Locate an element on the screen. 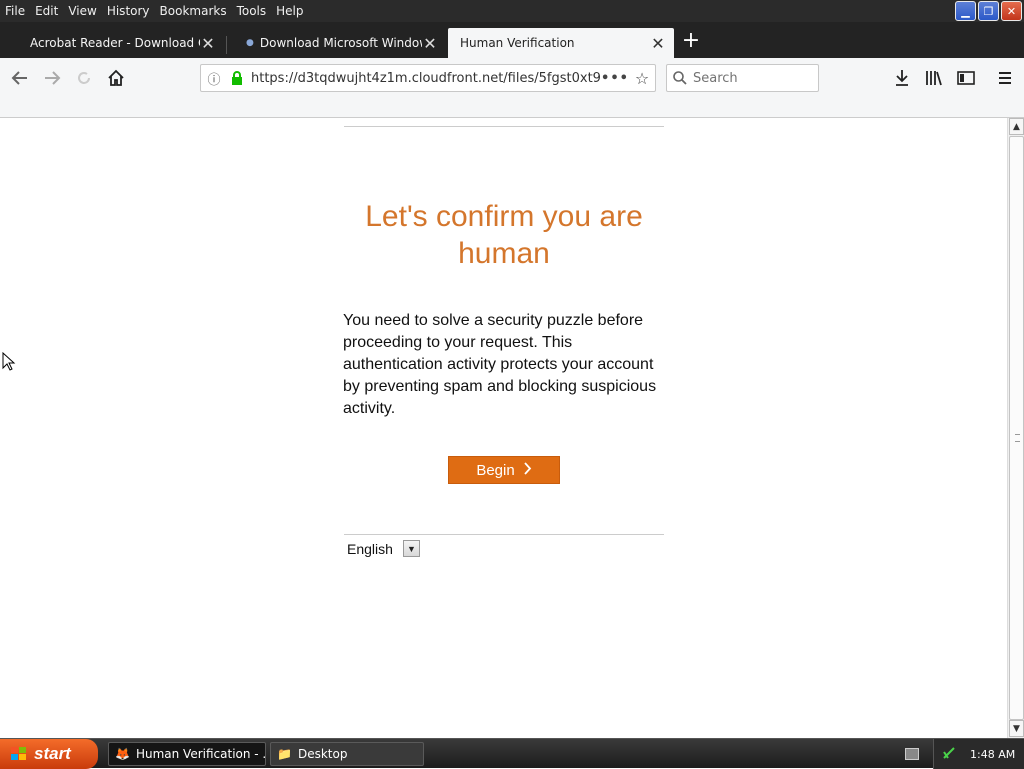 Image resolution: width=1024 pixels, height=769 pixels. chevron-down-icon: ▼ is located at coordinates (411, 548).